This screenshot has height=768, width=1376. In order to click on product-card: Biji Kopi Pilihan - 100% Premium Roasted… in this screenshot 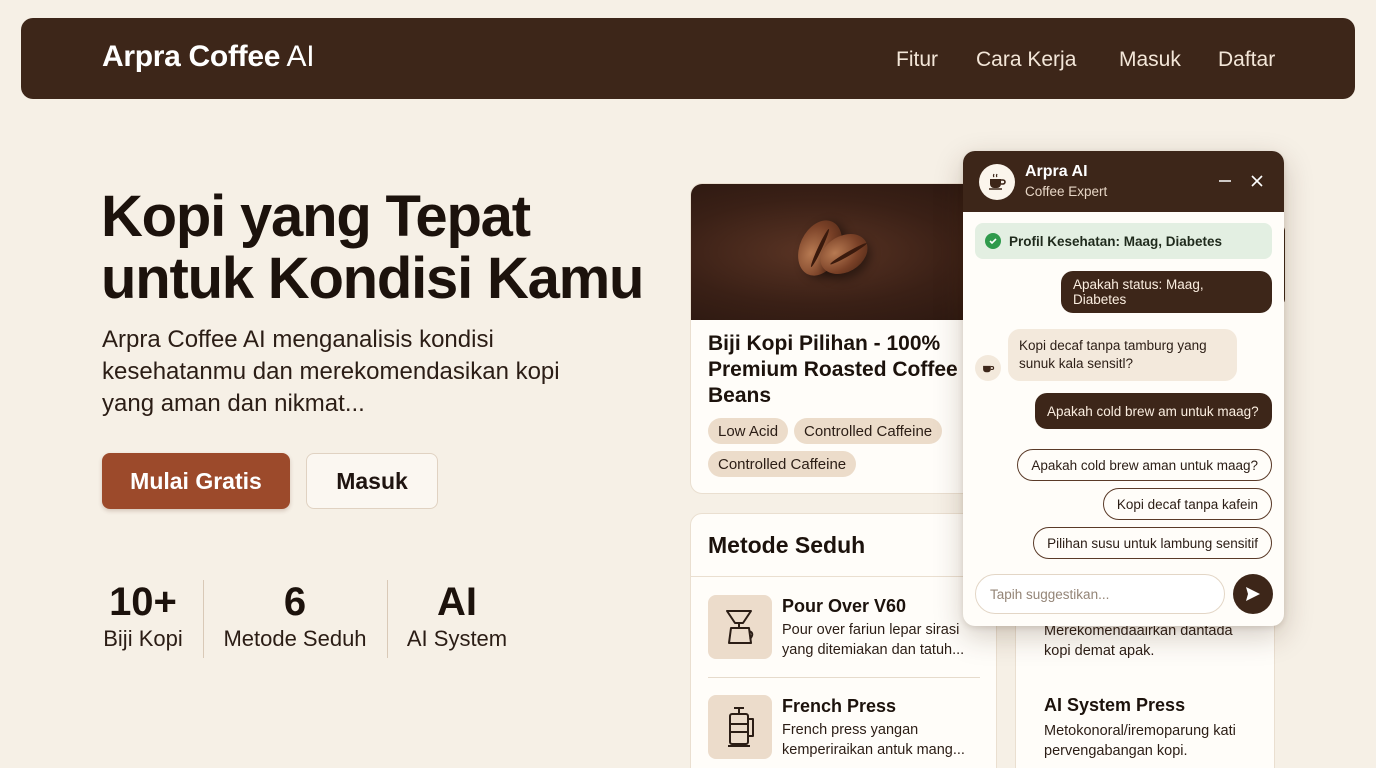, I will do `click(845, 338)`.